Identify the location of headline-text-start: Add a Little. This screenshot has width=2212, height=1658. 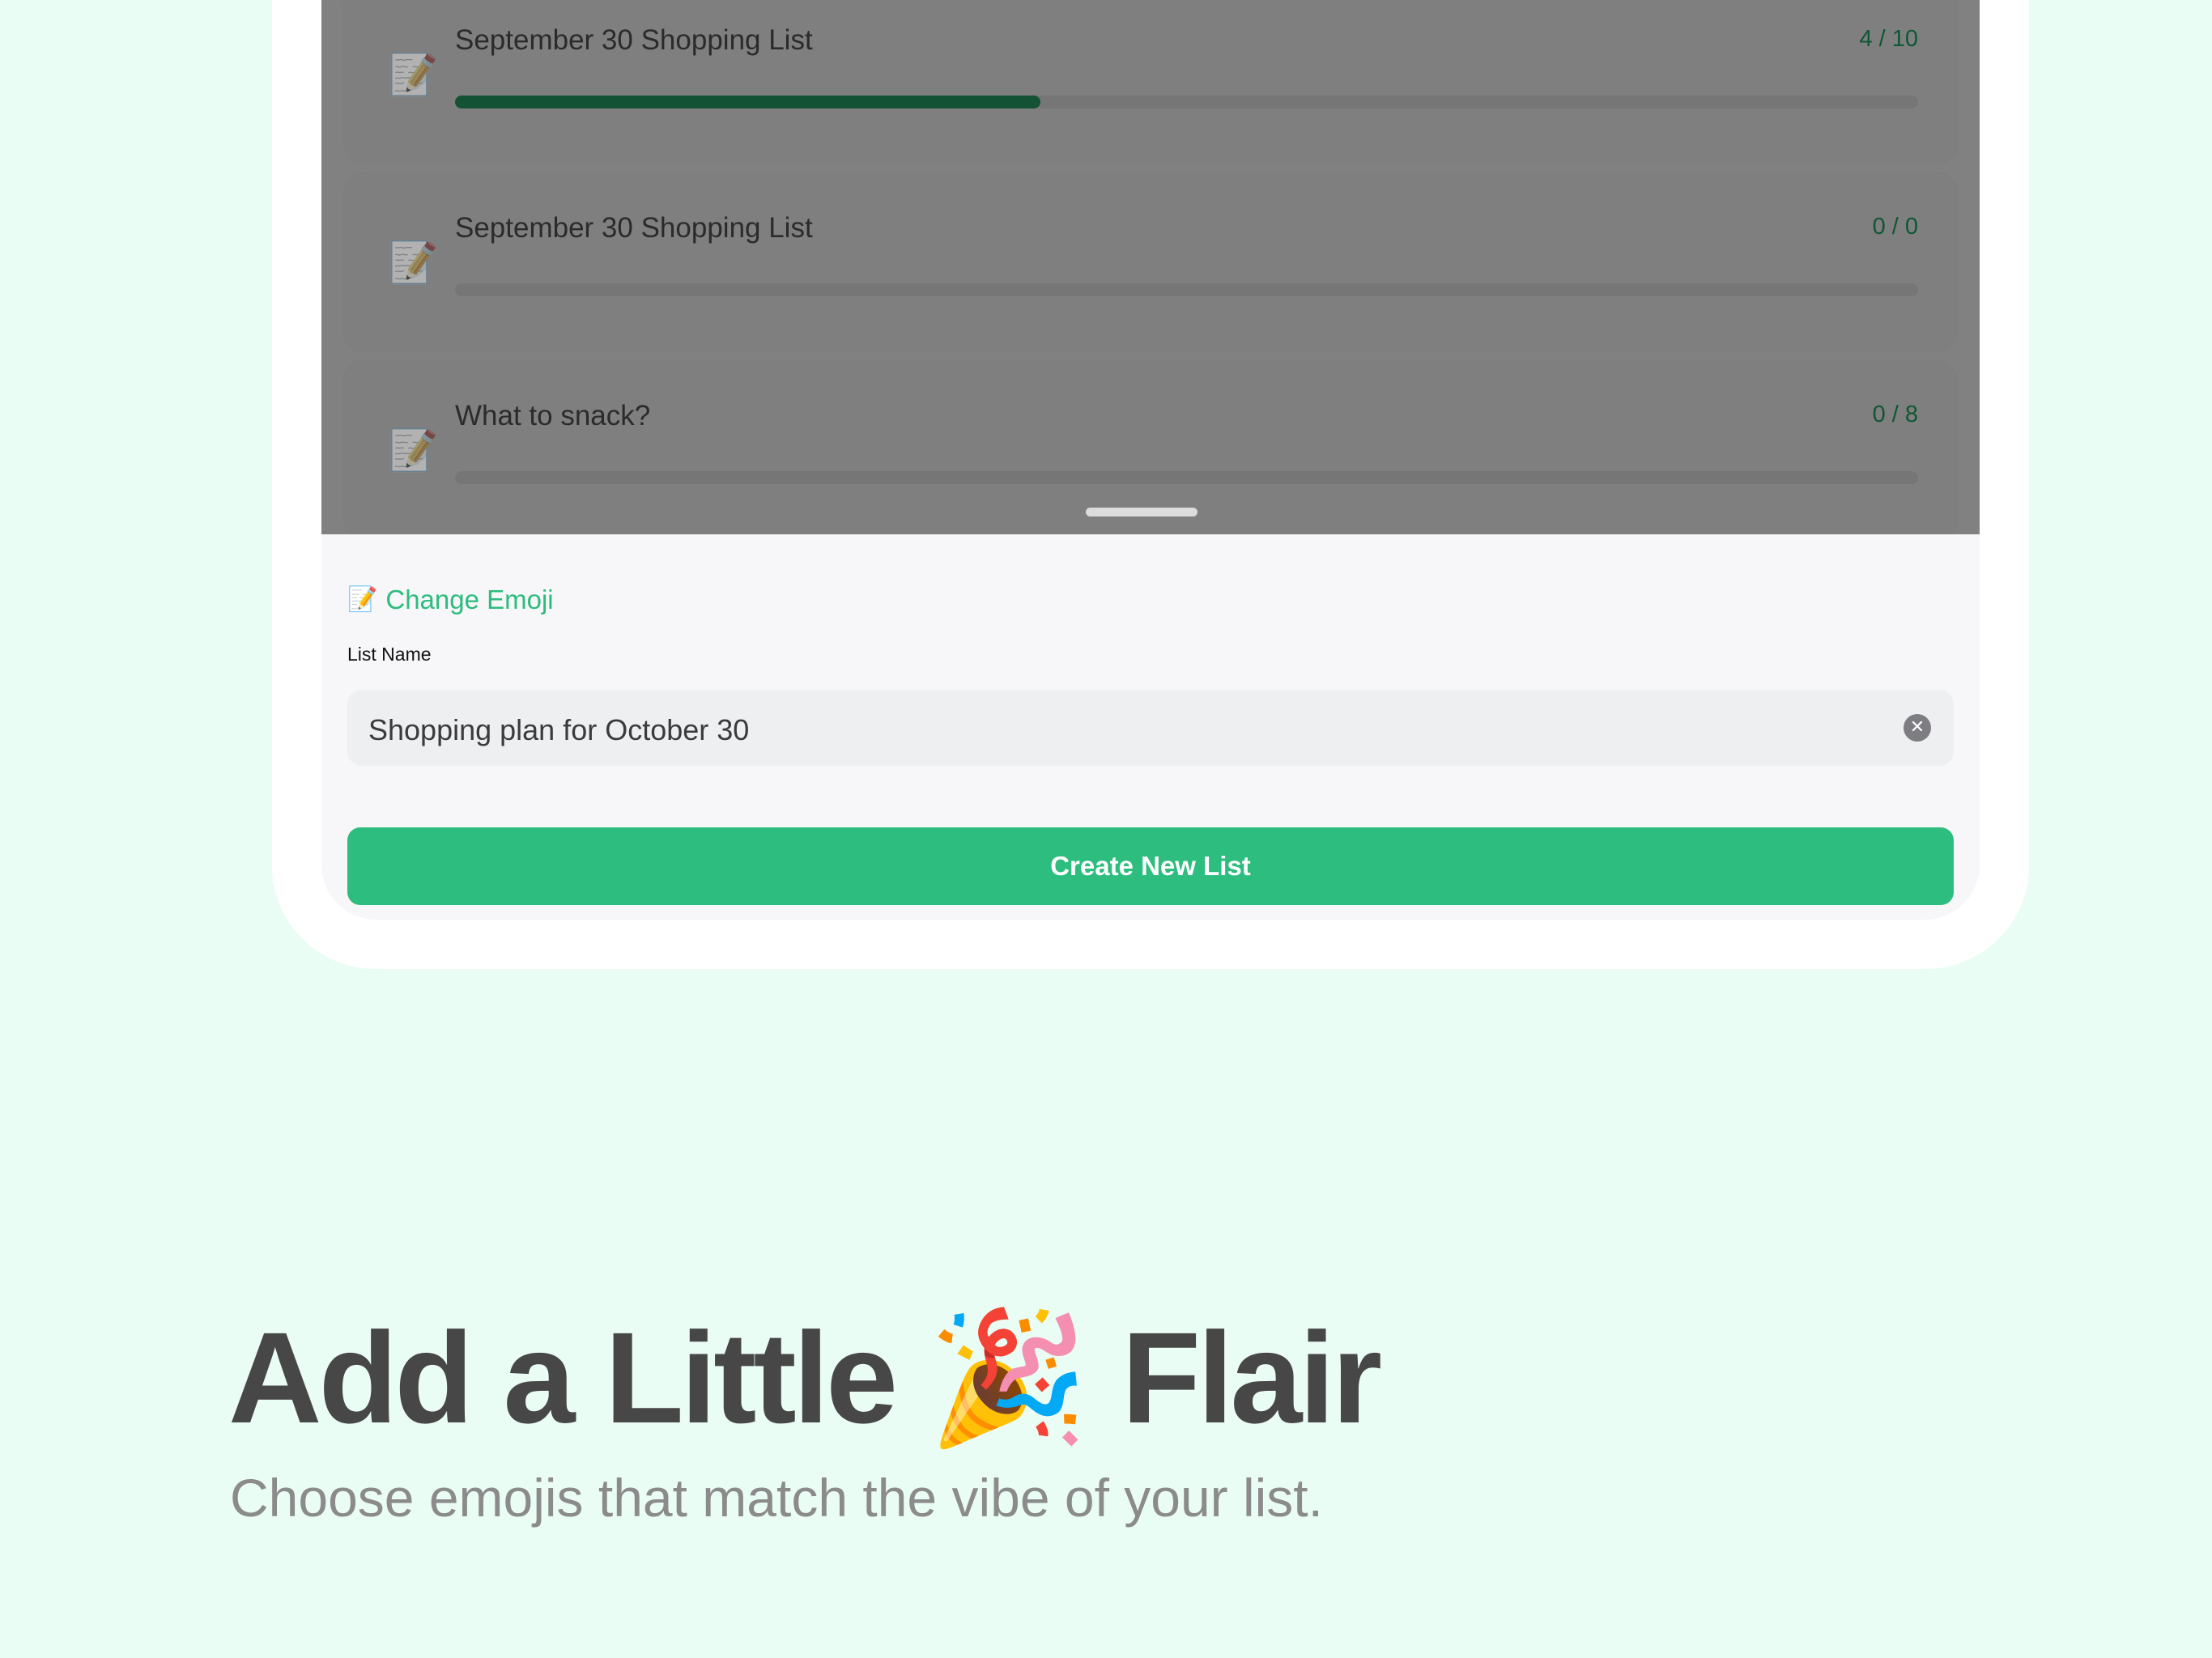
(563, 1377).